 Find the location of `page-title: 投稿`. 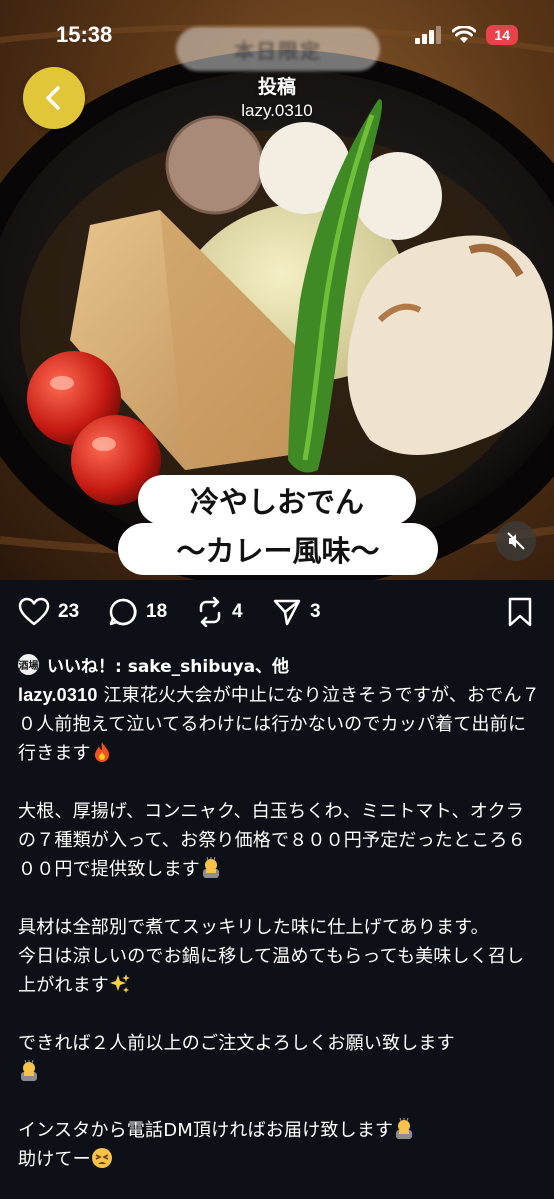

page-title: 投稿 is located at coordinates (276, 87).